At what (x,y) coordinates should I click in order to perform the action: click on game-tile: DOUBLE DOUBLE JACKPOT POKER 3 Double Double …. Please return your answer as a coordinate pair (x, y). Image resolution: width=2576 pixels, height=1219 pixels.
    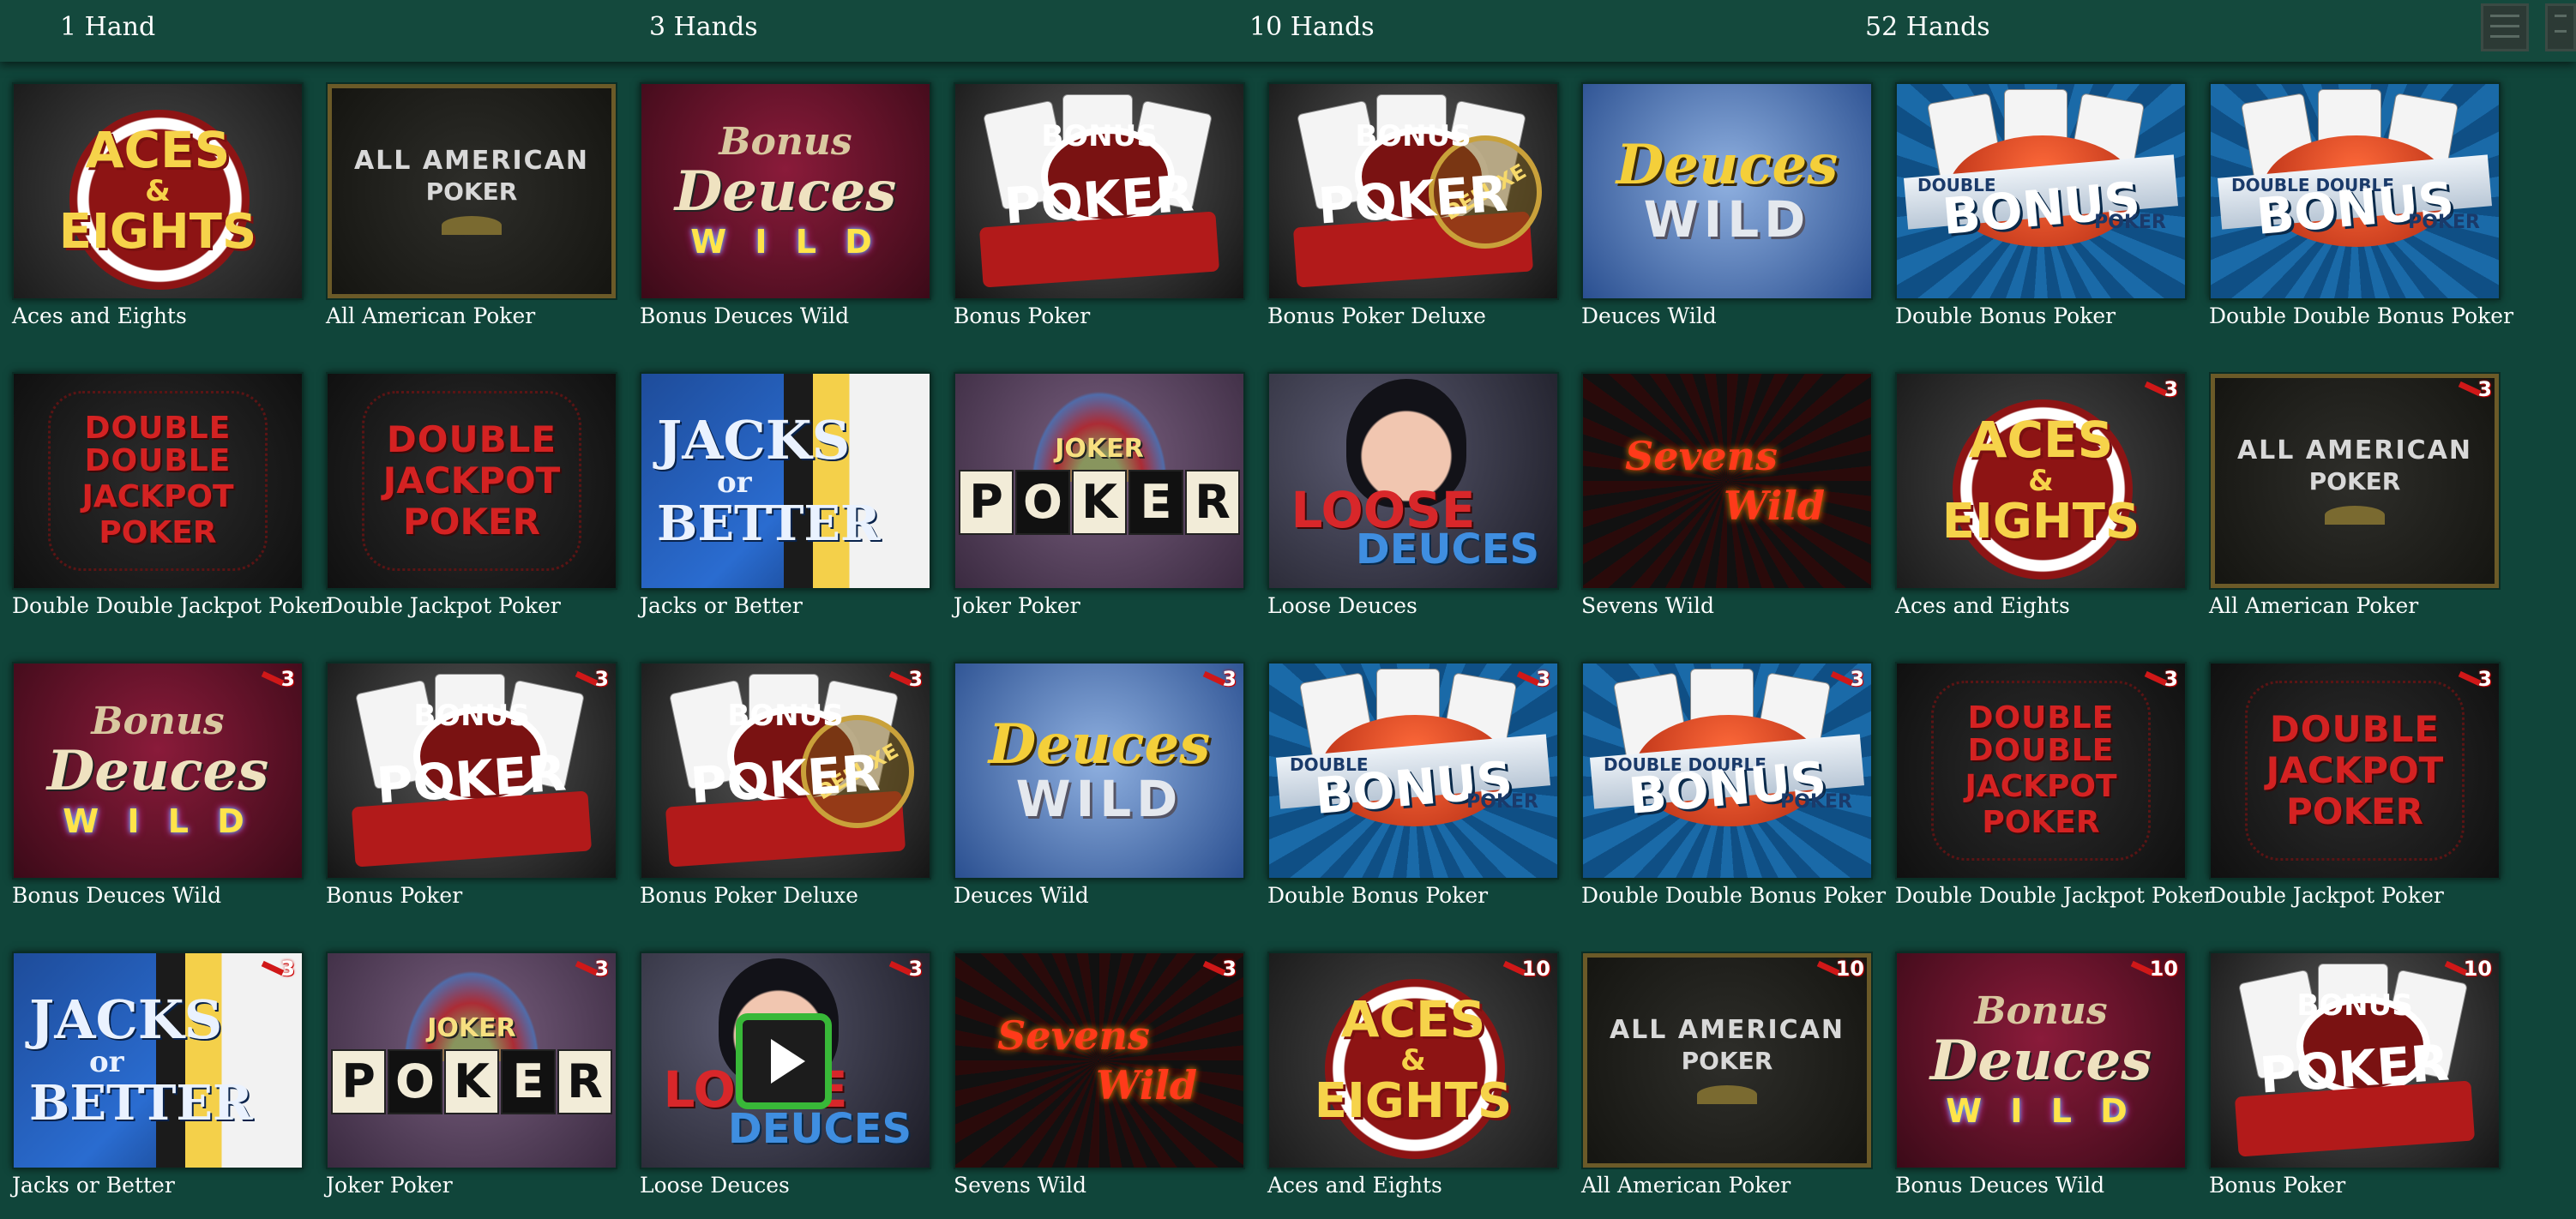
    Looking at the image, I should click on (2054, 785).